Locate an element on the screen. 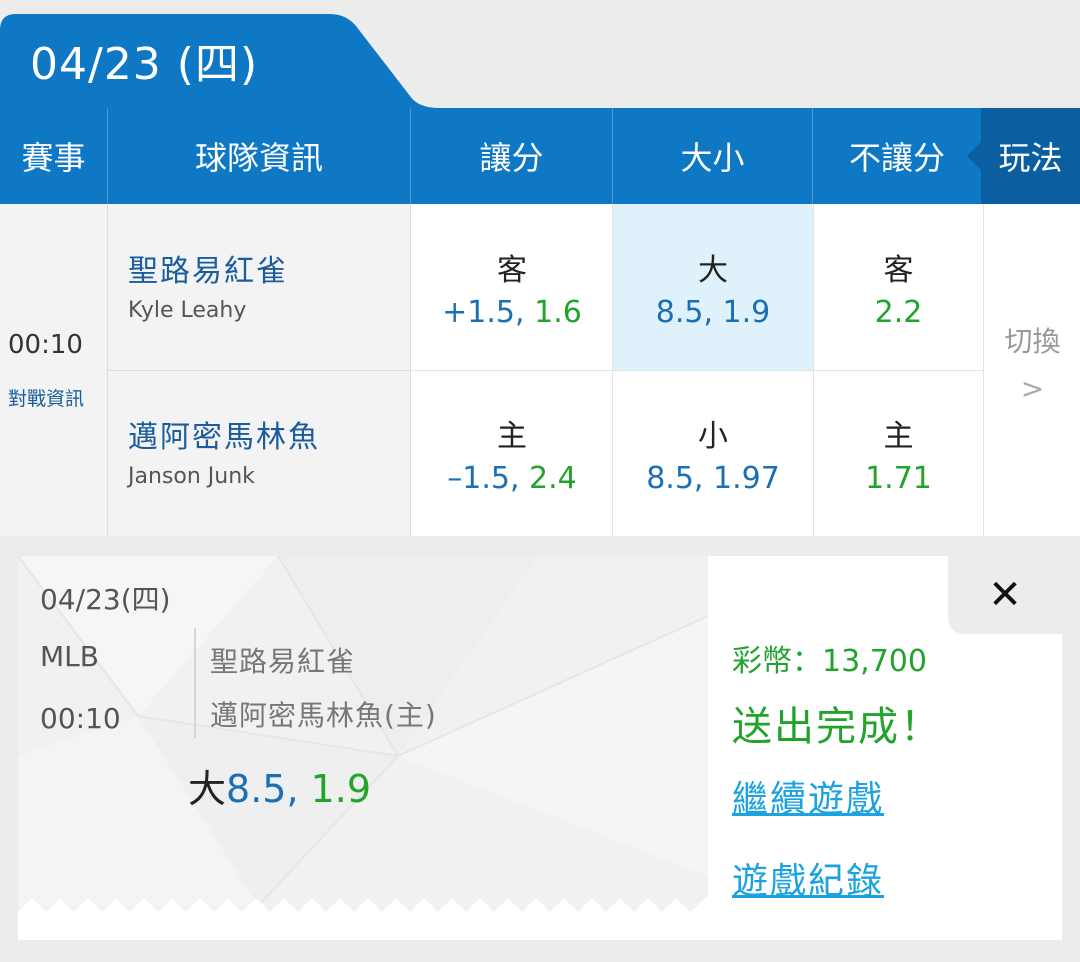  moneyline-away-odds: 客 2.2 is located at coordinates (898, 287).